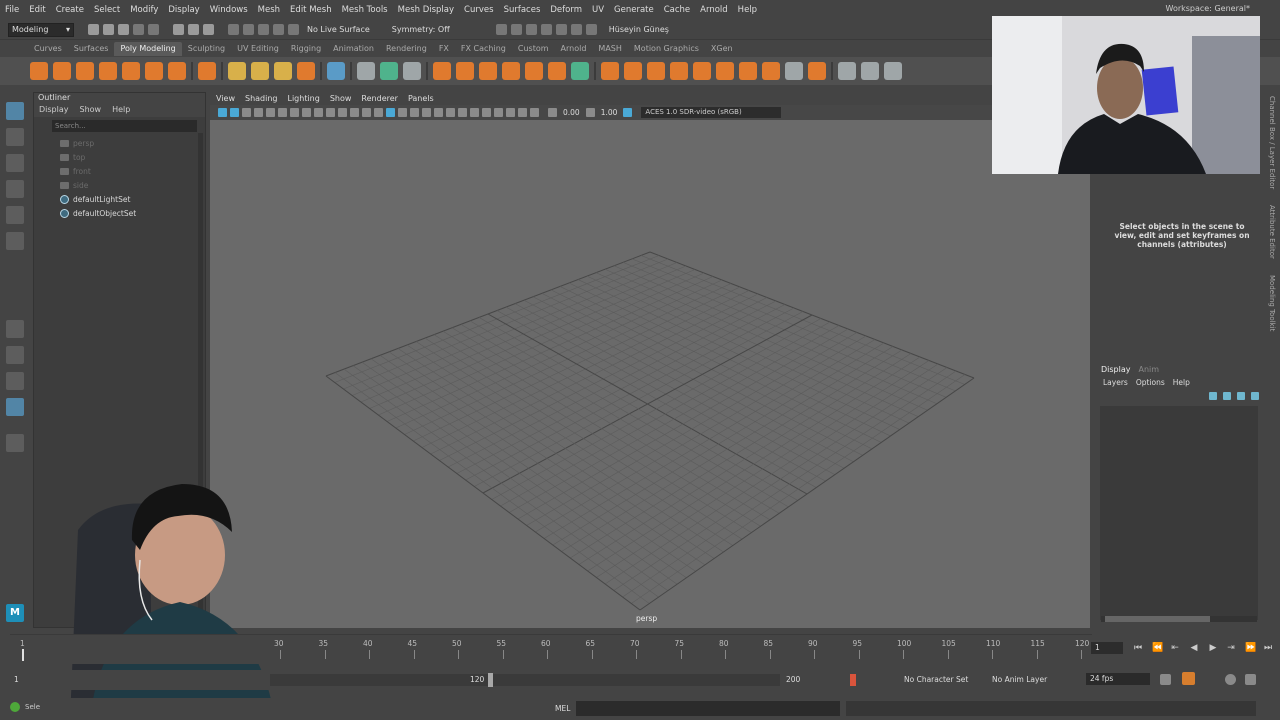 Image resolution: width=1280 pixels, height=720 pixels. What do you see at coordinates (48, 49) in the screenshot?
I see `shelf-tab-curves: Curves` at bounding box center [48, 49].